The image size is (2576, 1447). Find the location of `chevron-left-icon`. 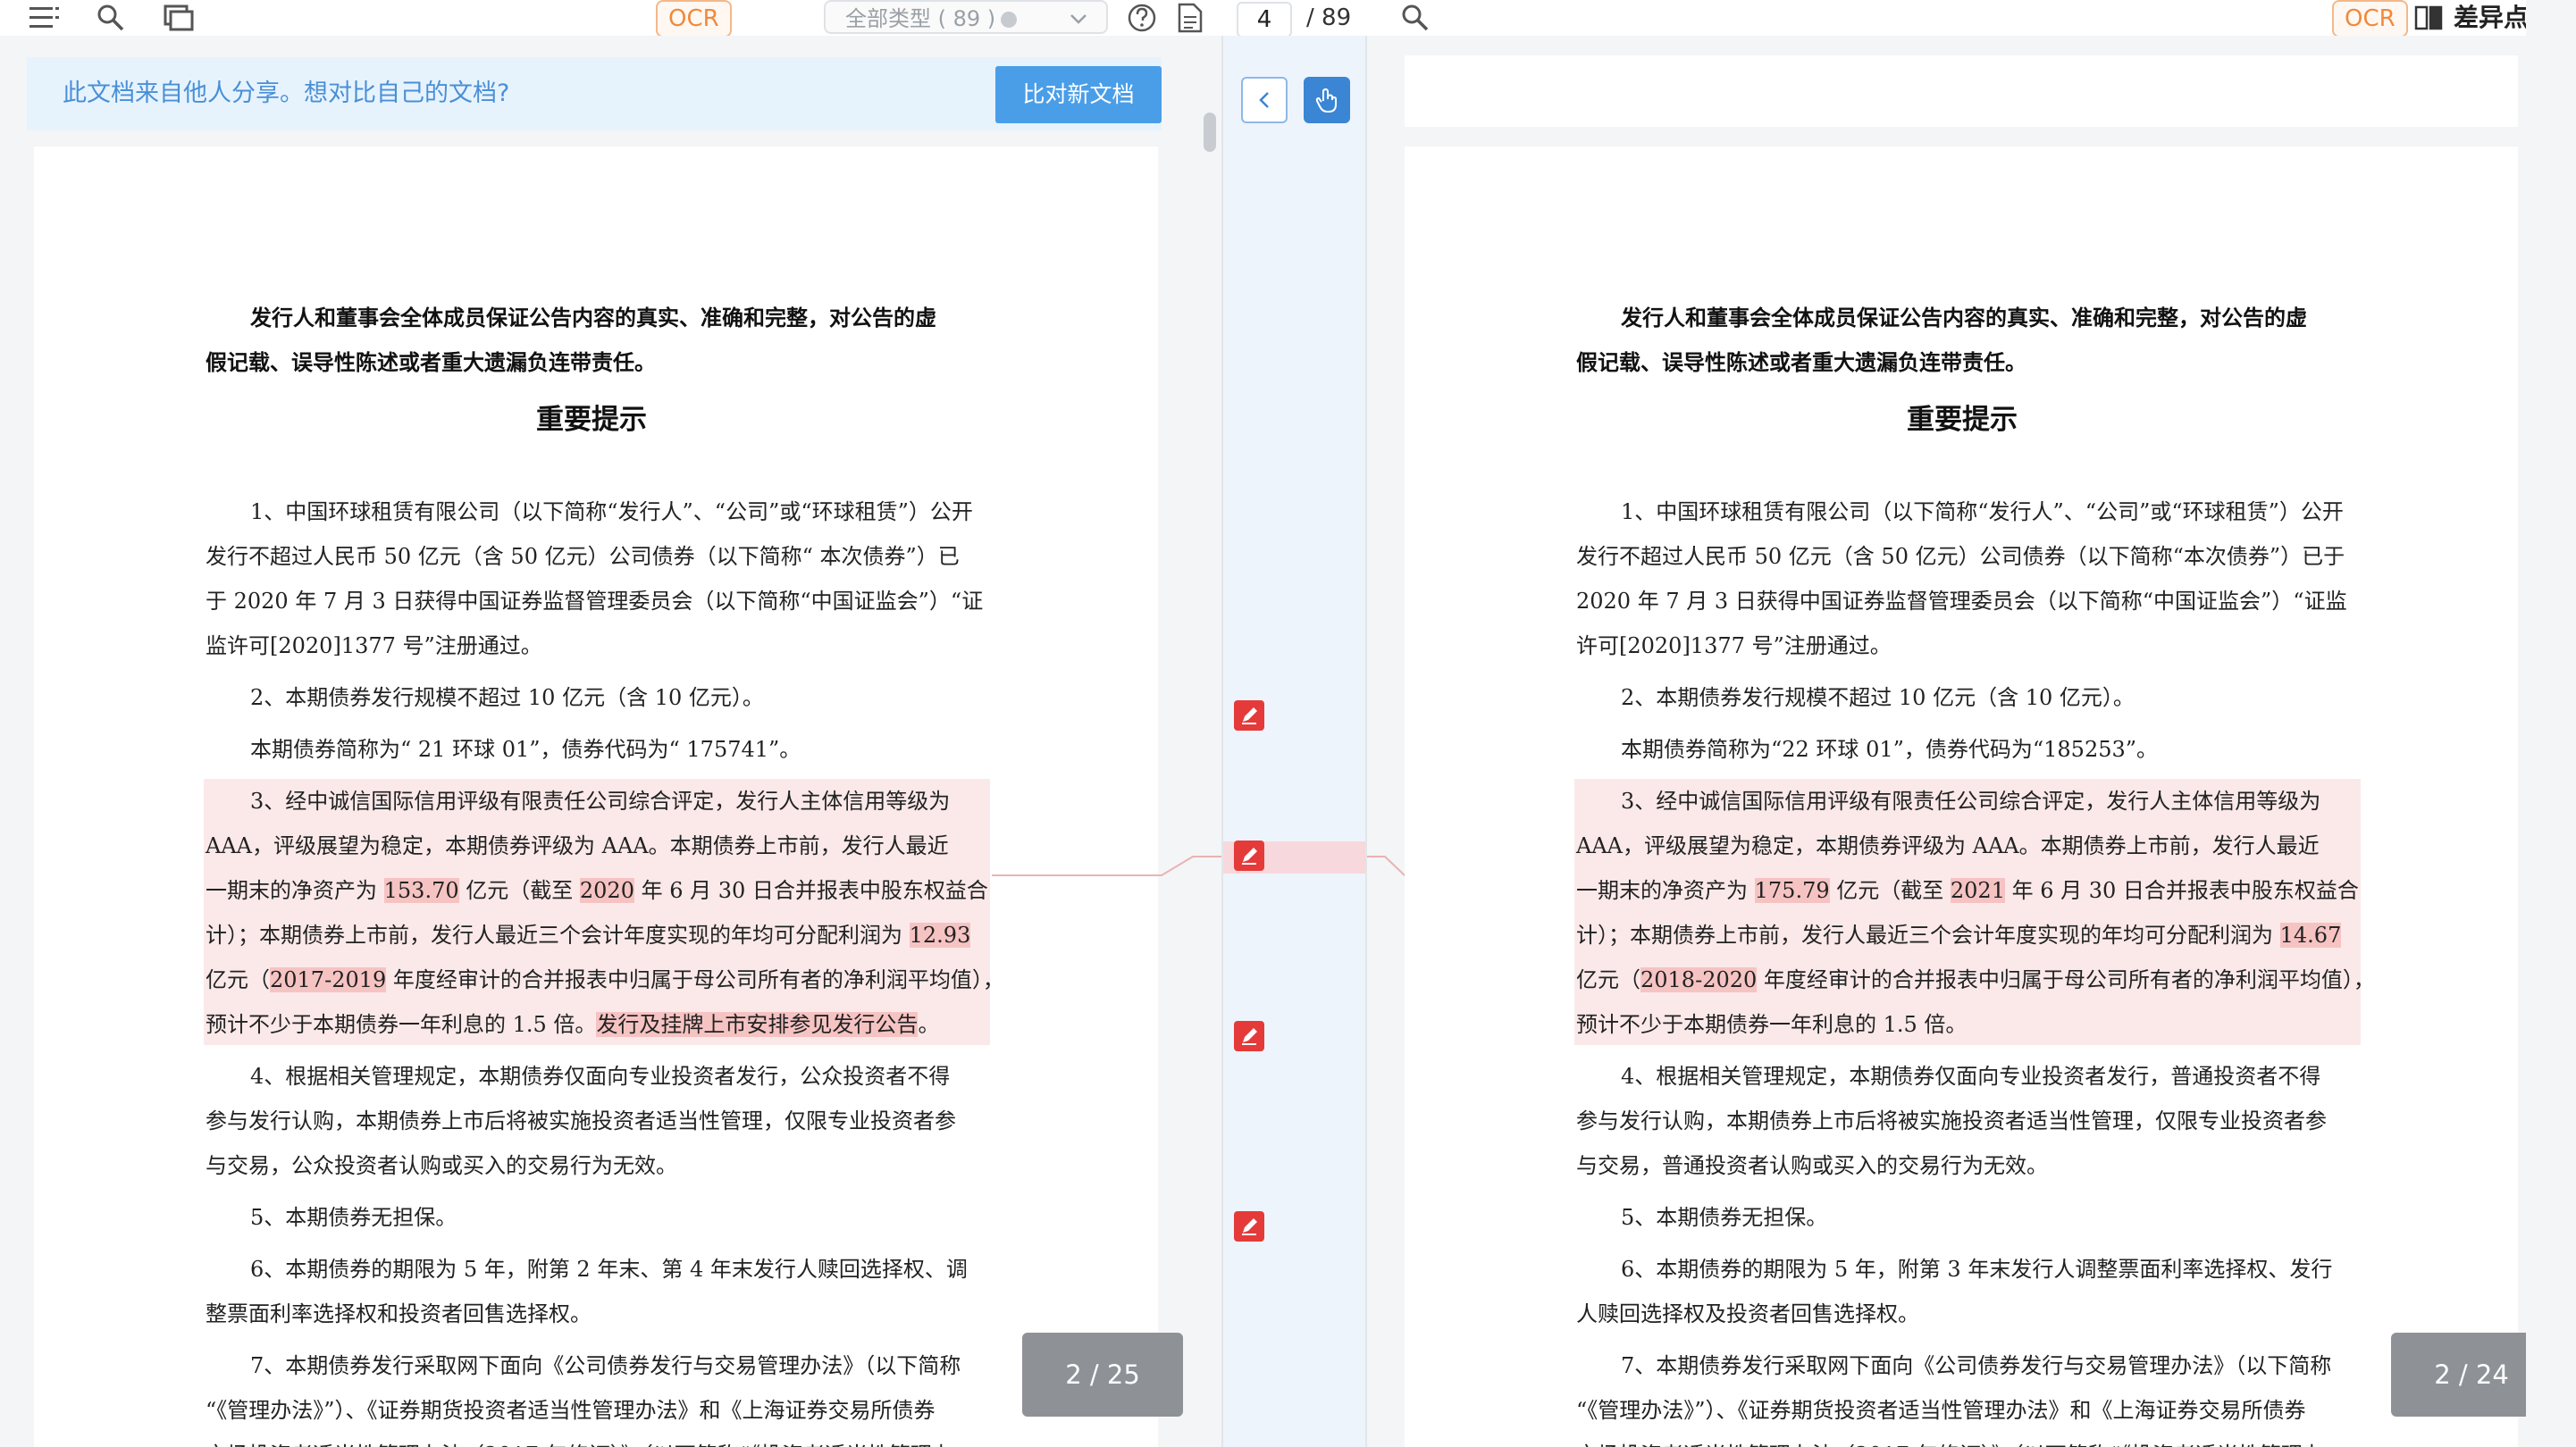

chevron-left-icon is located at coordinates (1264, 100).